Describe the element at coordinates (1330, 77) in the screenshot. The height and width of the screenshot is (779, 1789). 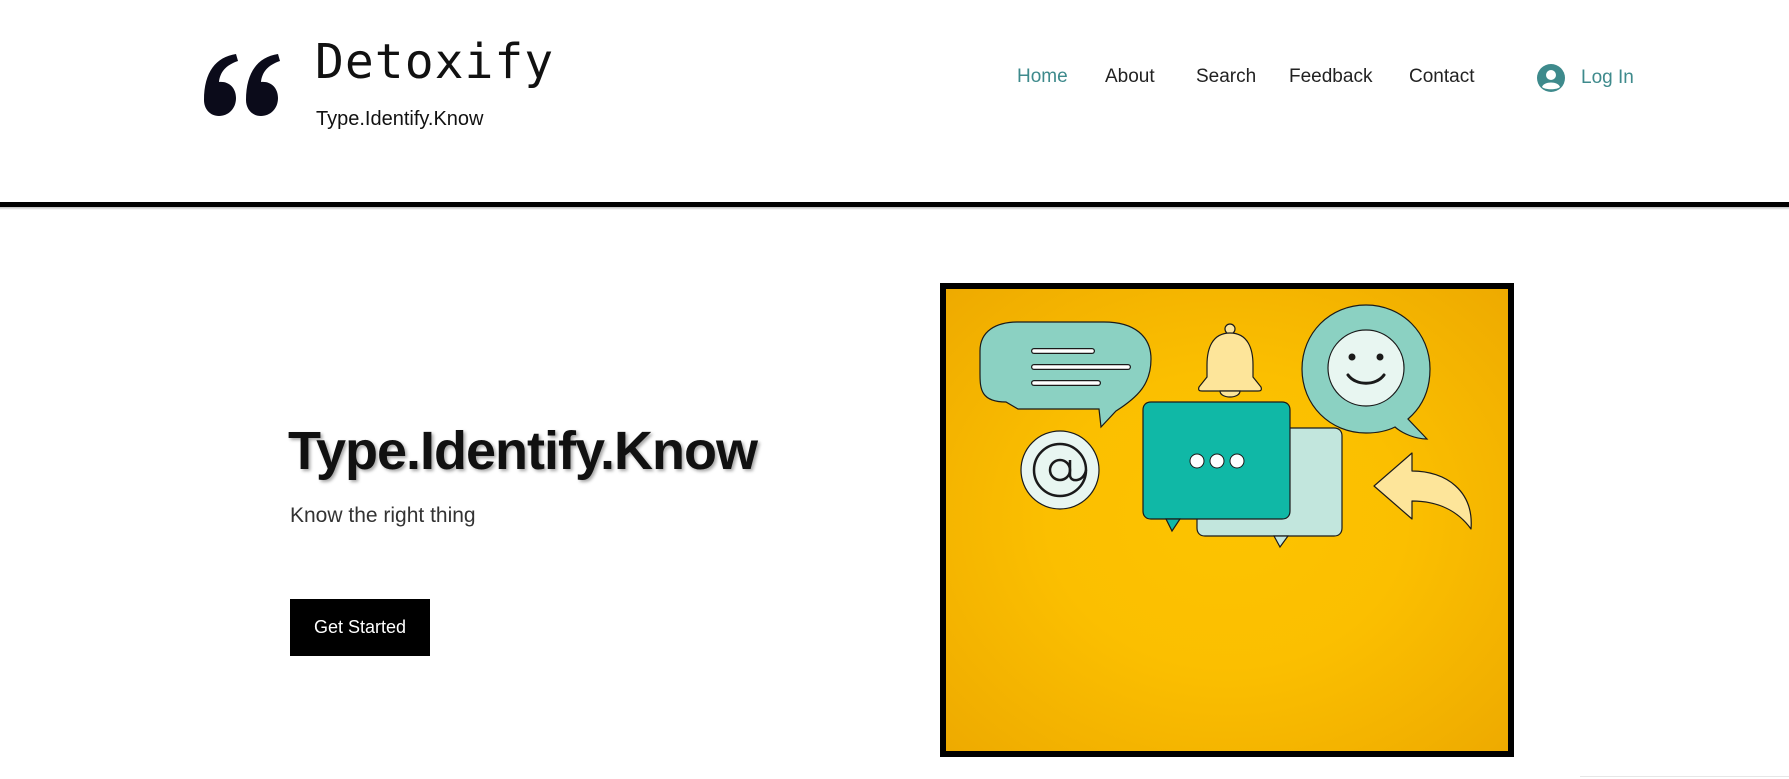
I see `nav-item-feedback: Feedback` at that location.